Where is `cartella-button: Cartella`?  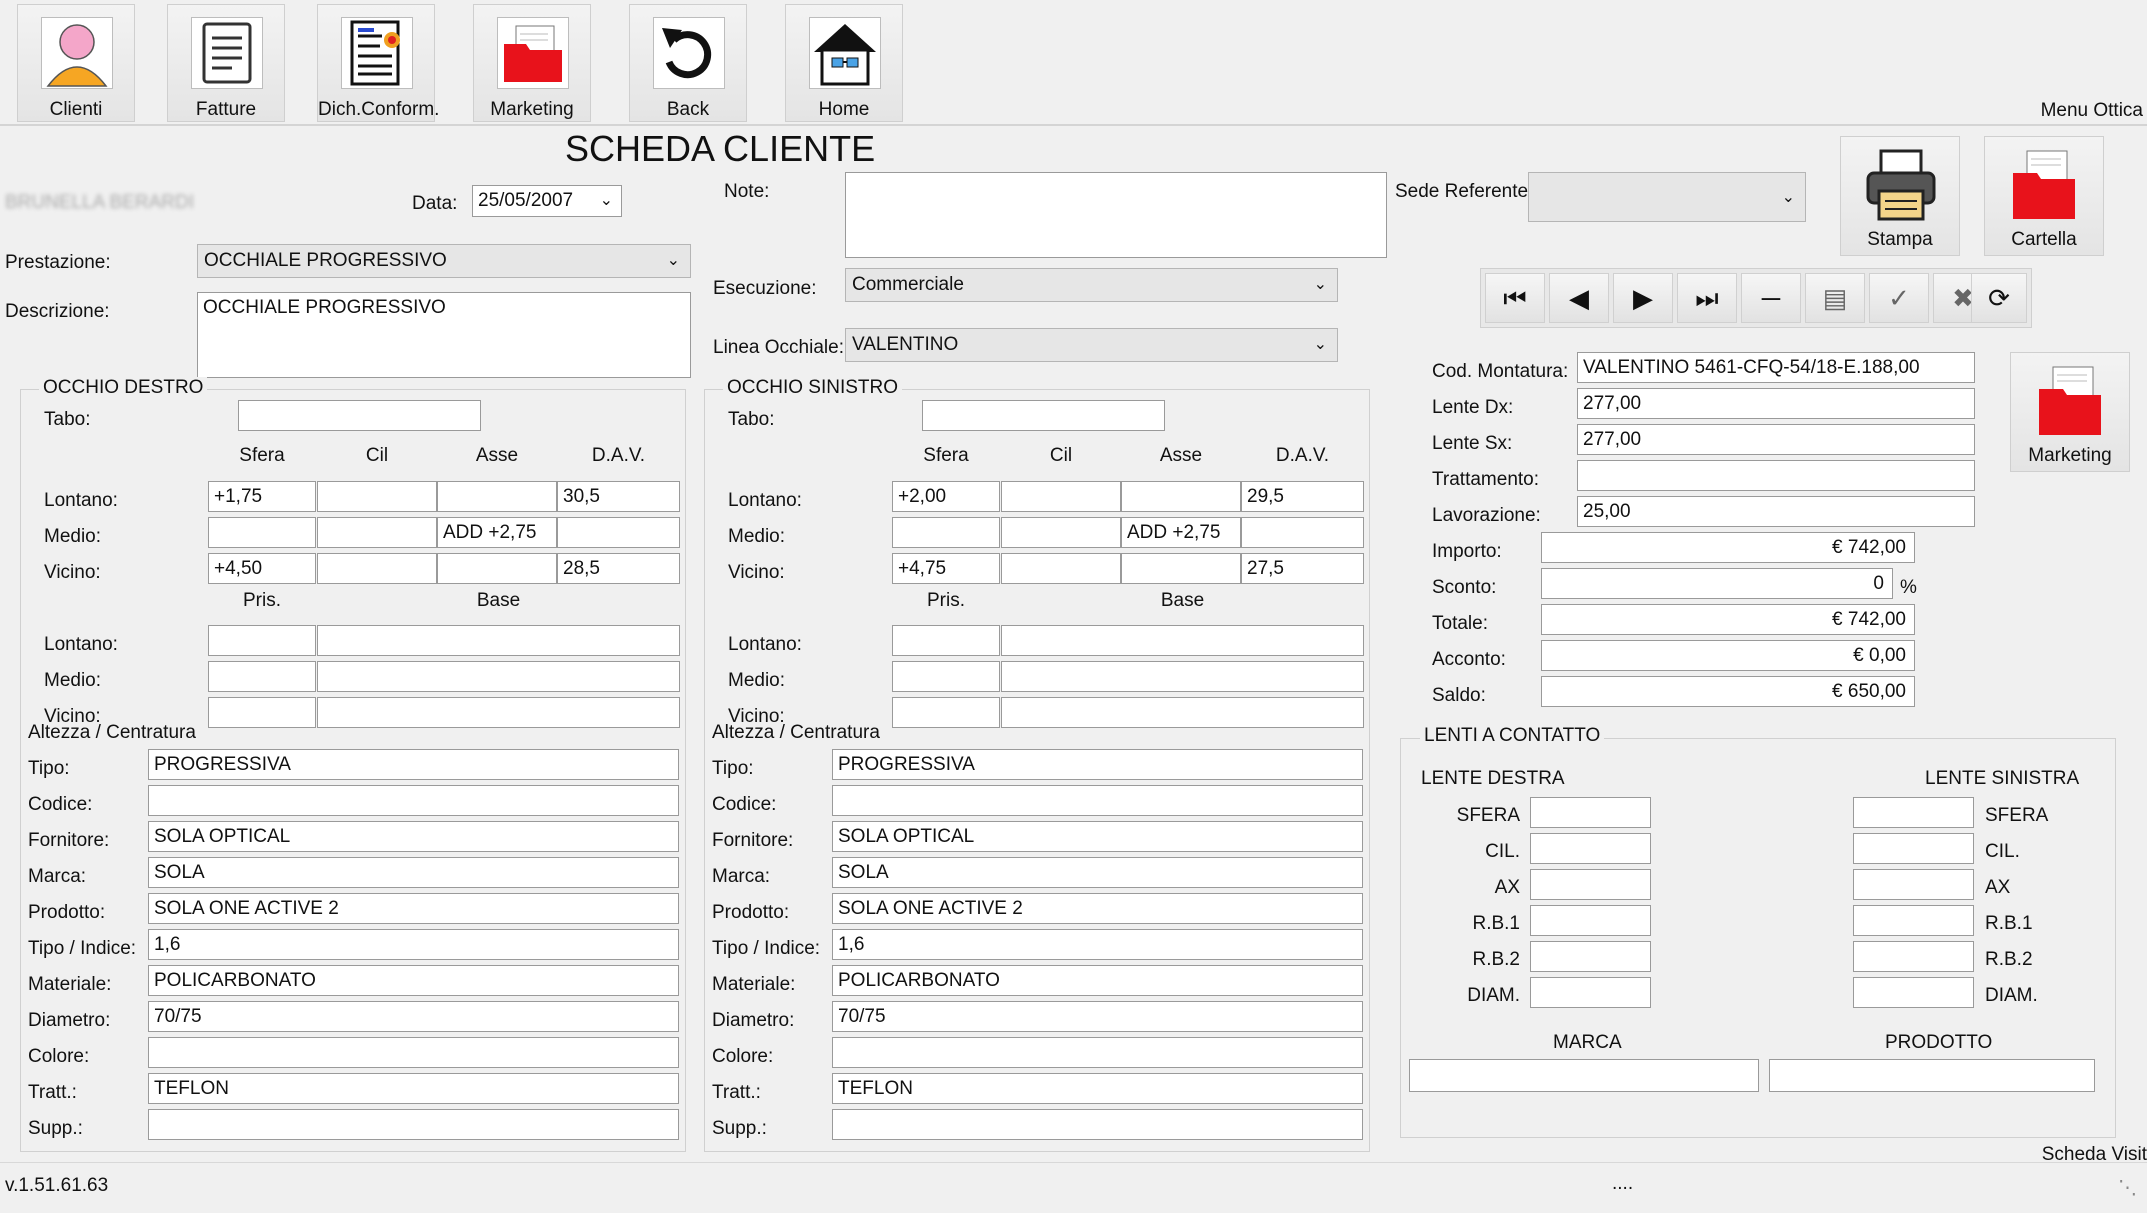 cartella-button: Cartella is located at coordinates (2044, 196).